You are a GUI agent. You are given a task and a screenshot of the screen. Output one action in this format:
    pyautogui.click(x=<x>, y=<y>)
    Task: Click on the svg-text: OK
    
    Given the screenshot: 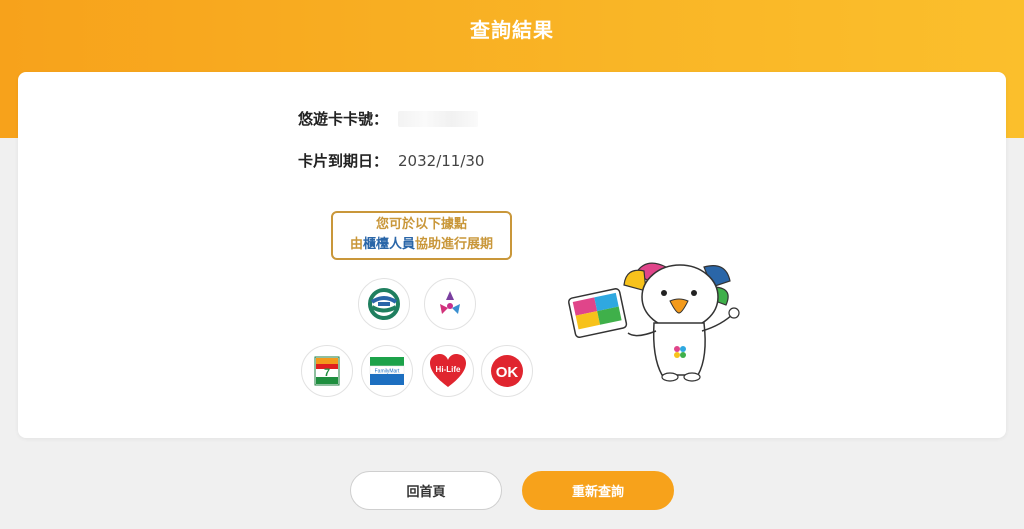 What is the action you would take?
    pyautogui.click(x=507, y=372)
    